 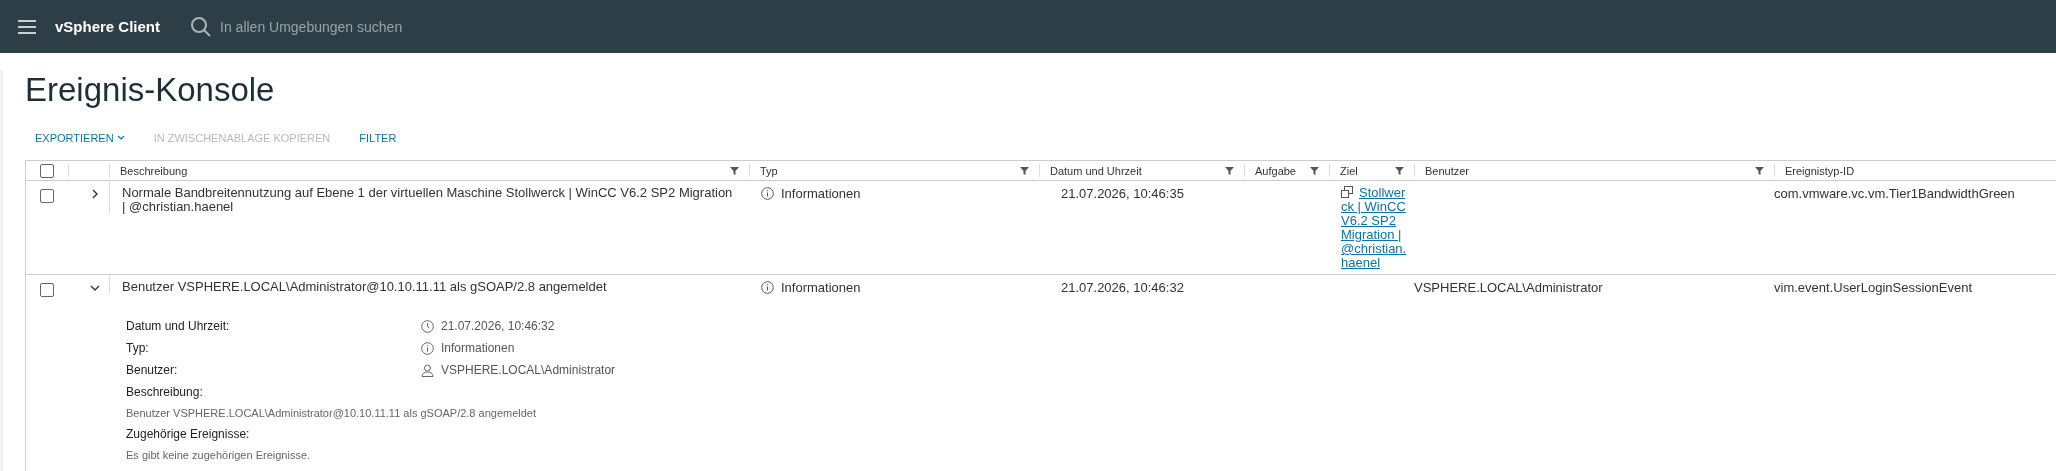 I want to click on collapse-icon, so click(x=95, y=288).